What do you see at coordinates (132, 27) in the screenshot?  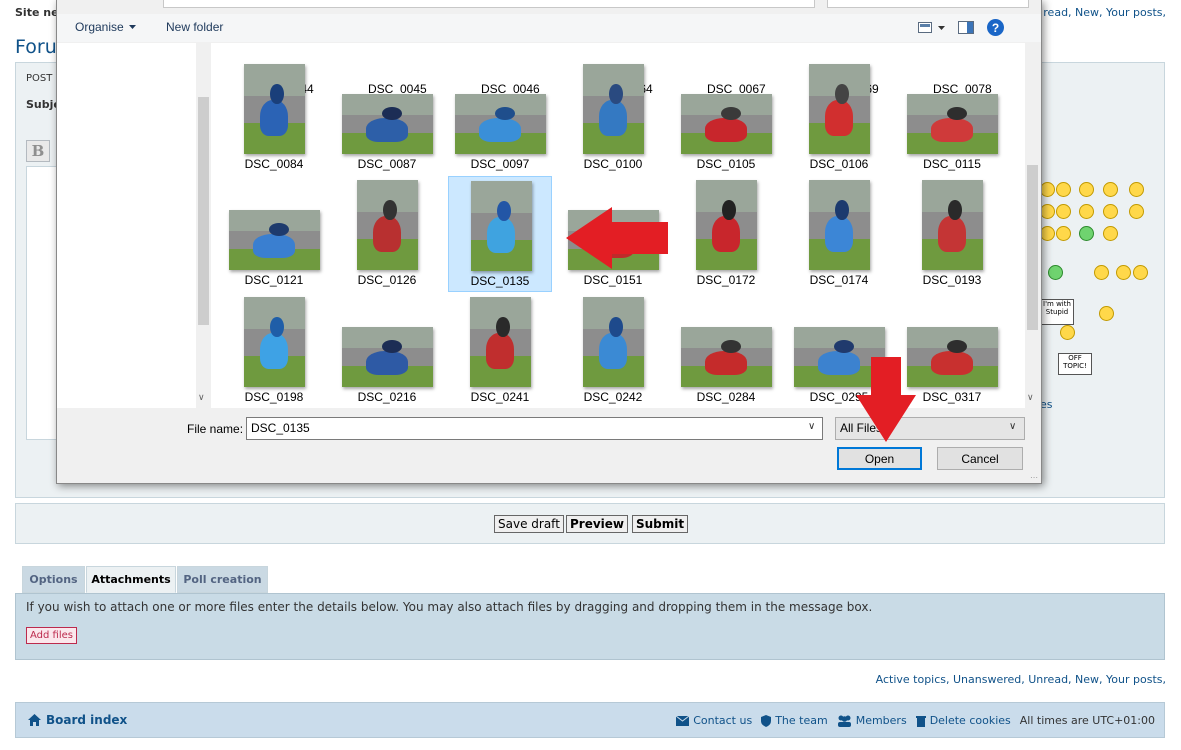 I see `chevron-down-icon` at bounding box center [132, 27].